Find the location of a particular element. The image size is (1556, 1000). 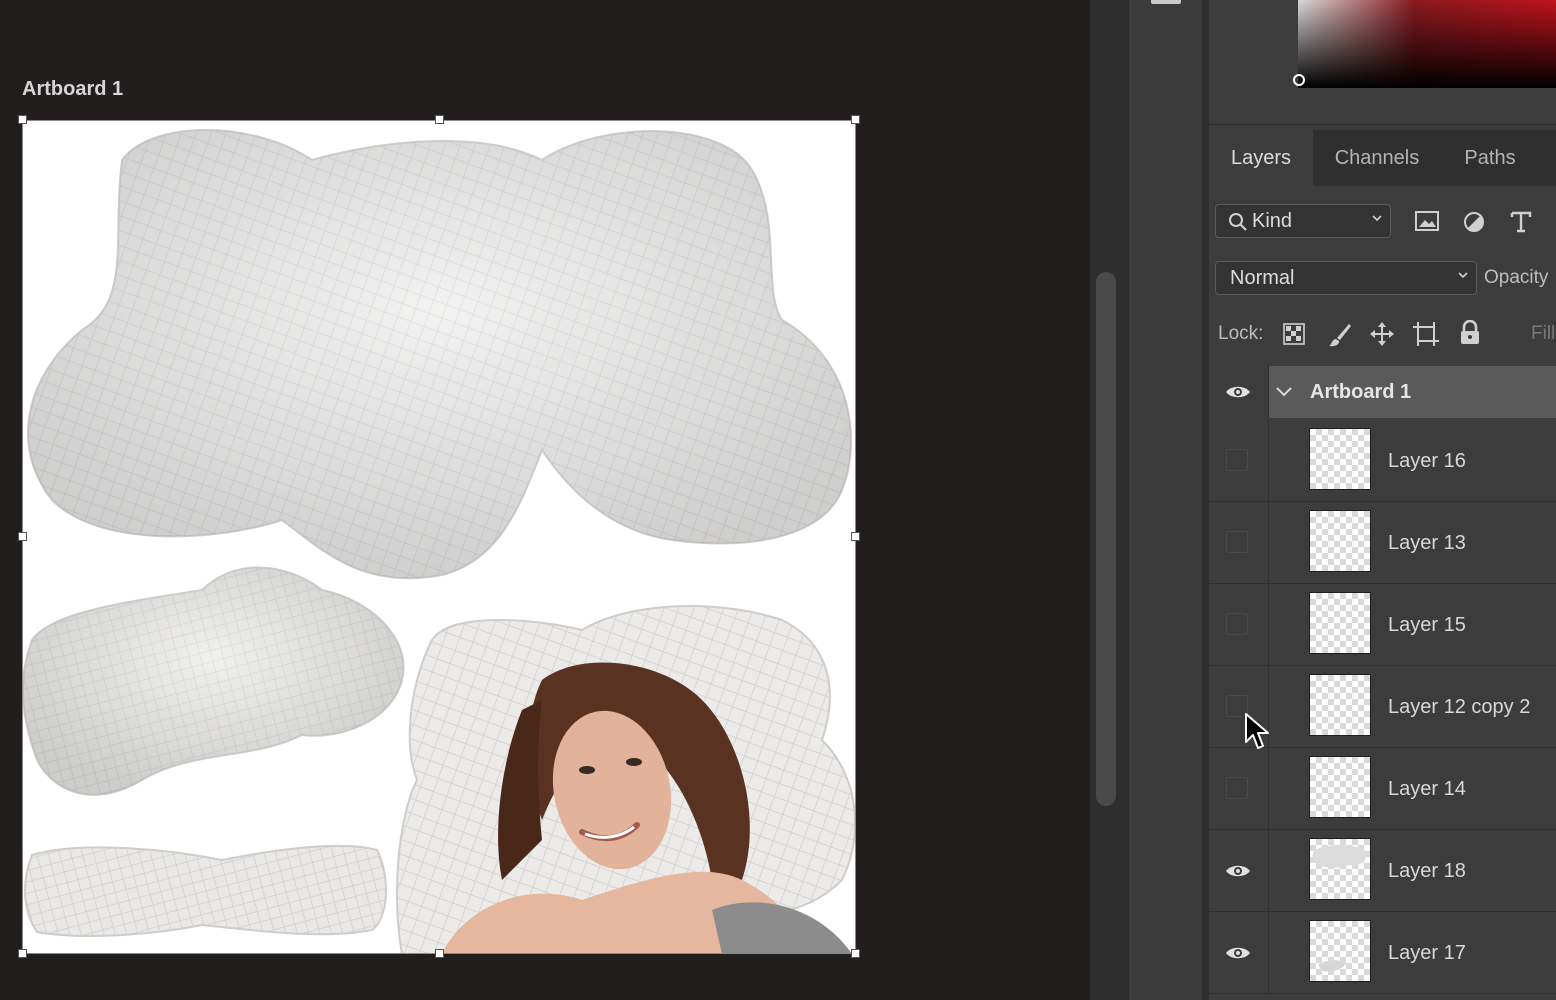

layer-row: Layer 14 is located at coordinates (1382, 789).